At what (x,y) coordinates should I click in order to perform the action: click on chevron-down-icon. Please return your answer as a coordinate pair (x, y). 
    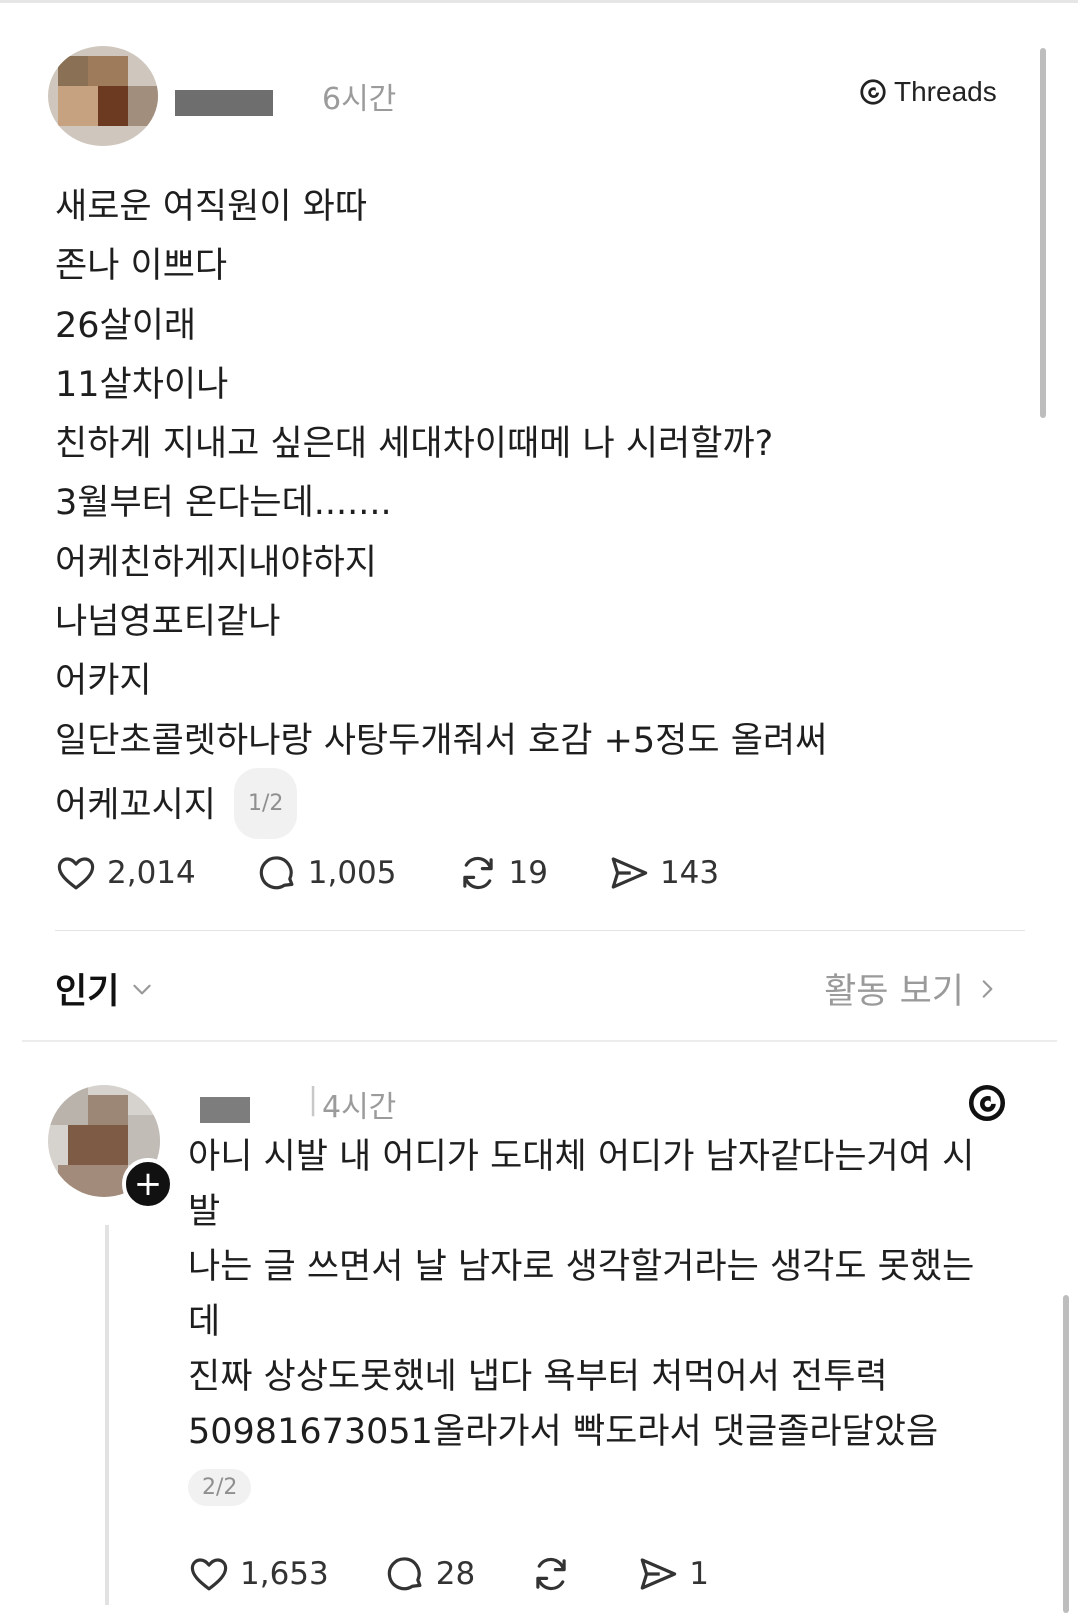
    Looking at the image, I should click on (142, 989).